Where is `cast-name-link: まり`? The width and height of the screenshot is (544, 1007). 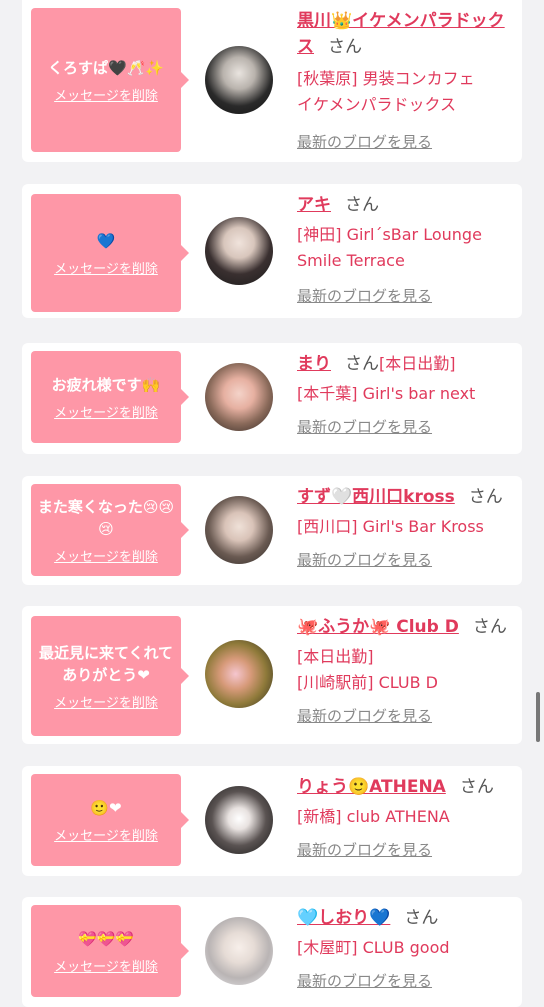 cast-name-link: まり is located at coordinates (314, 364).